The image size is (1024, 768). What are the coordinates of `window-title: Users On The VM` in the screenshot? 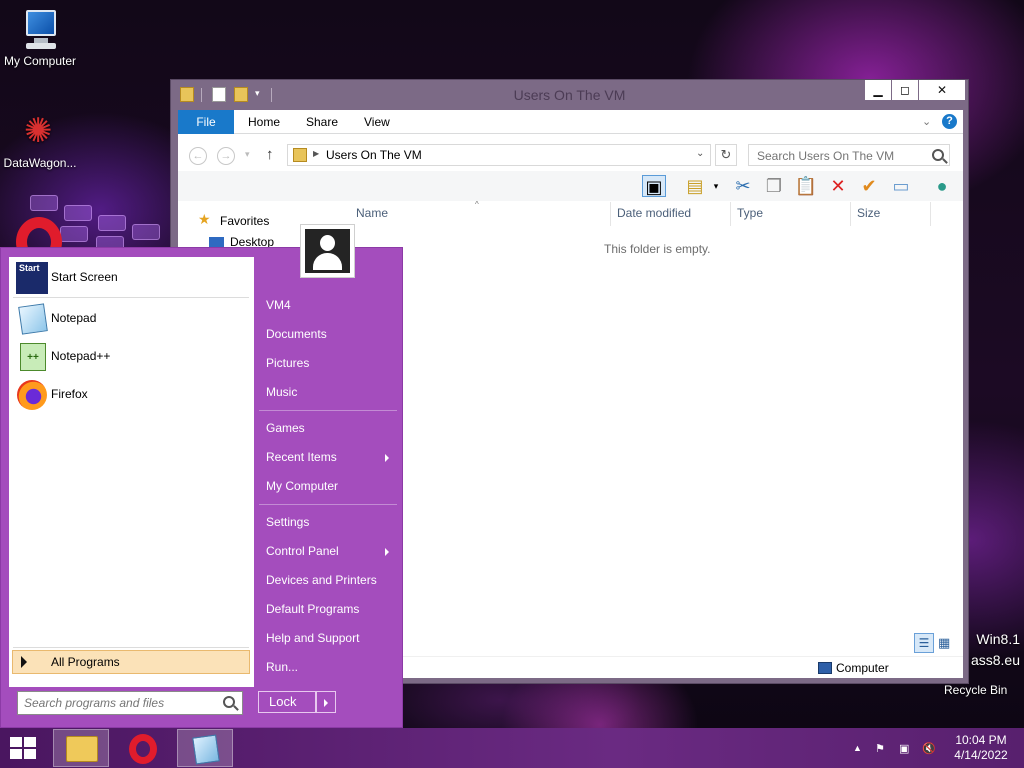 It's located at (569, 95).